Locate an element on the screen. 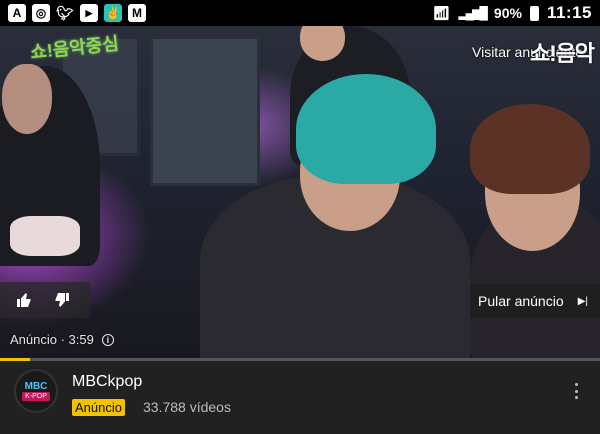  info-icon: i is located at coordinates (107, 339).